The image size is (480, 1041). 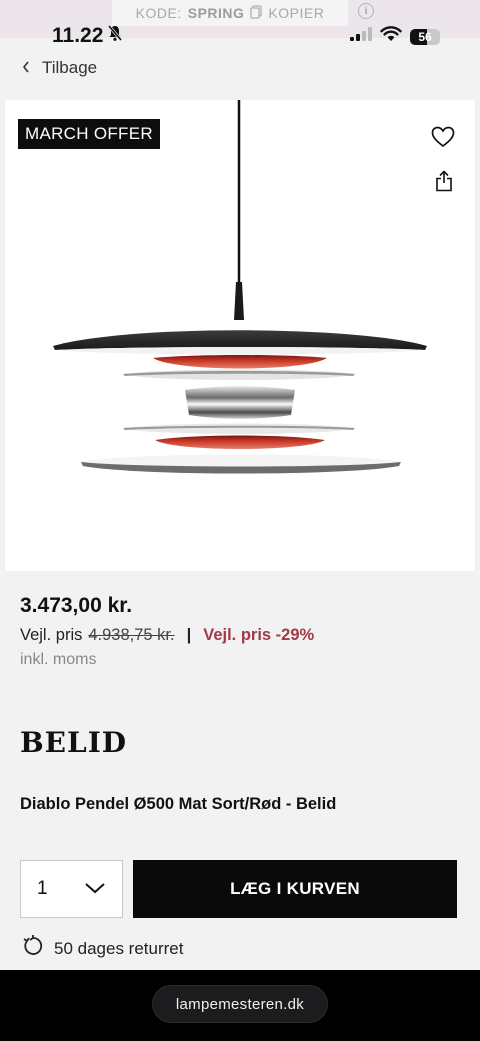 I want to click on product-title: Diablo Pendel Ø500 Mat Sort/Rød - Belid, so click(x=178, y=804).